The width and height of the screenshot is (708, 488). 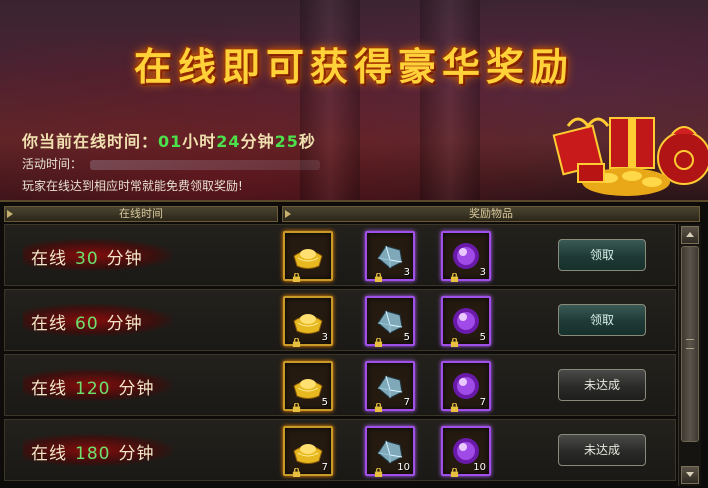 What do you see at coordinates (340, 385) in the screenshot?
I see `reward-row: 在线 120 分钟 5 7 7 未达成` at bounding box center [340, 385].